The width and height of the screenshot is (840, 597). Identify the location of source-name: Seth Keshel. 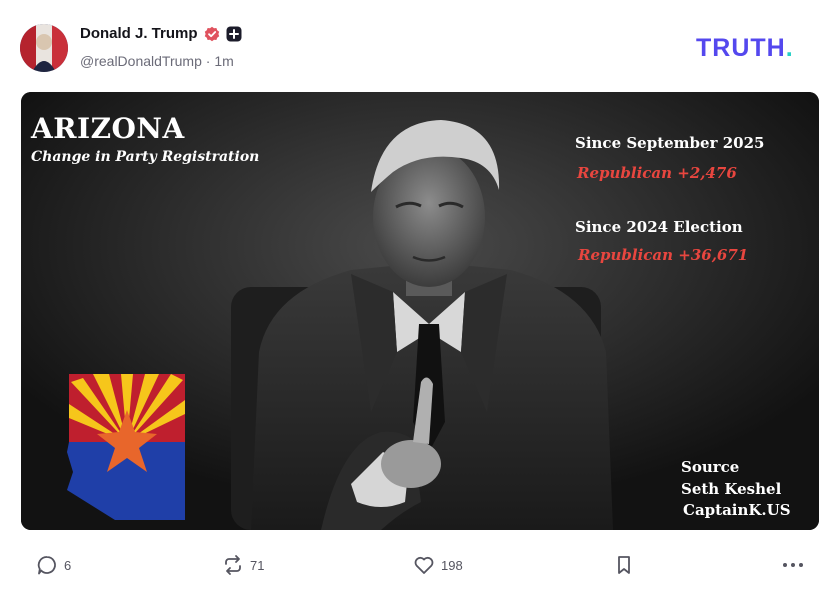
(731, 489).